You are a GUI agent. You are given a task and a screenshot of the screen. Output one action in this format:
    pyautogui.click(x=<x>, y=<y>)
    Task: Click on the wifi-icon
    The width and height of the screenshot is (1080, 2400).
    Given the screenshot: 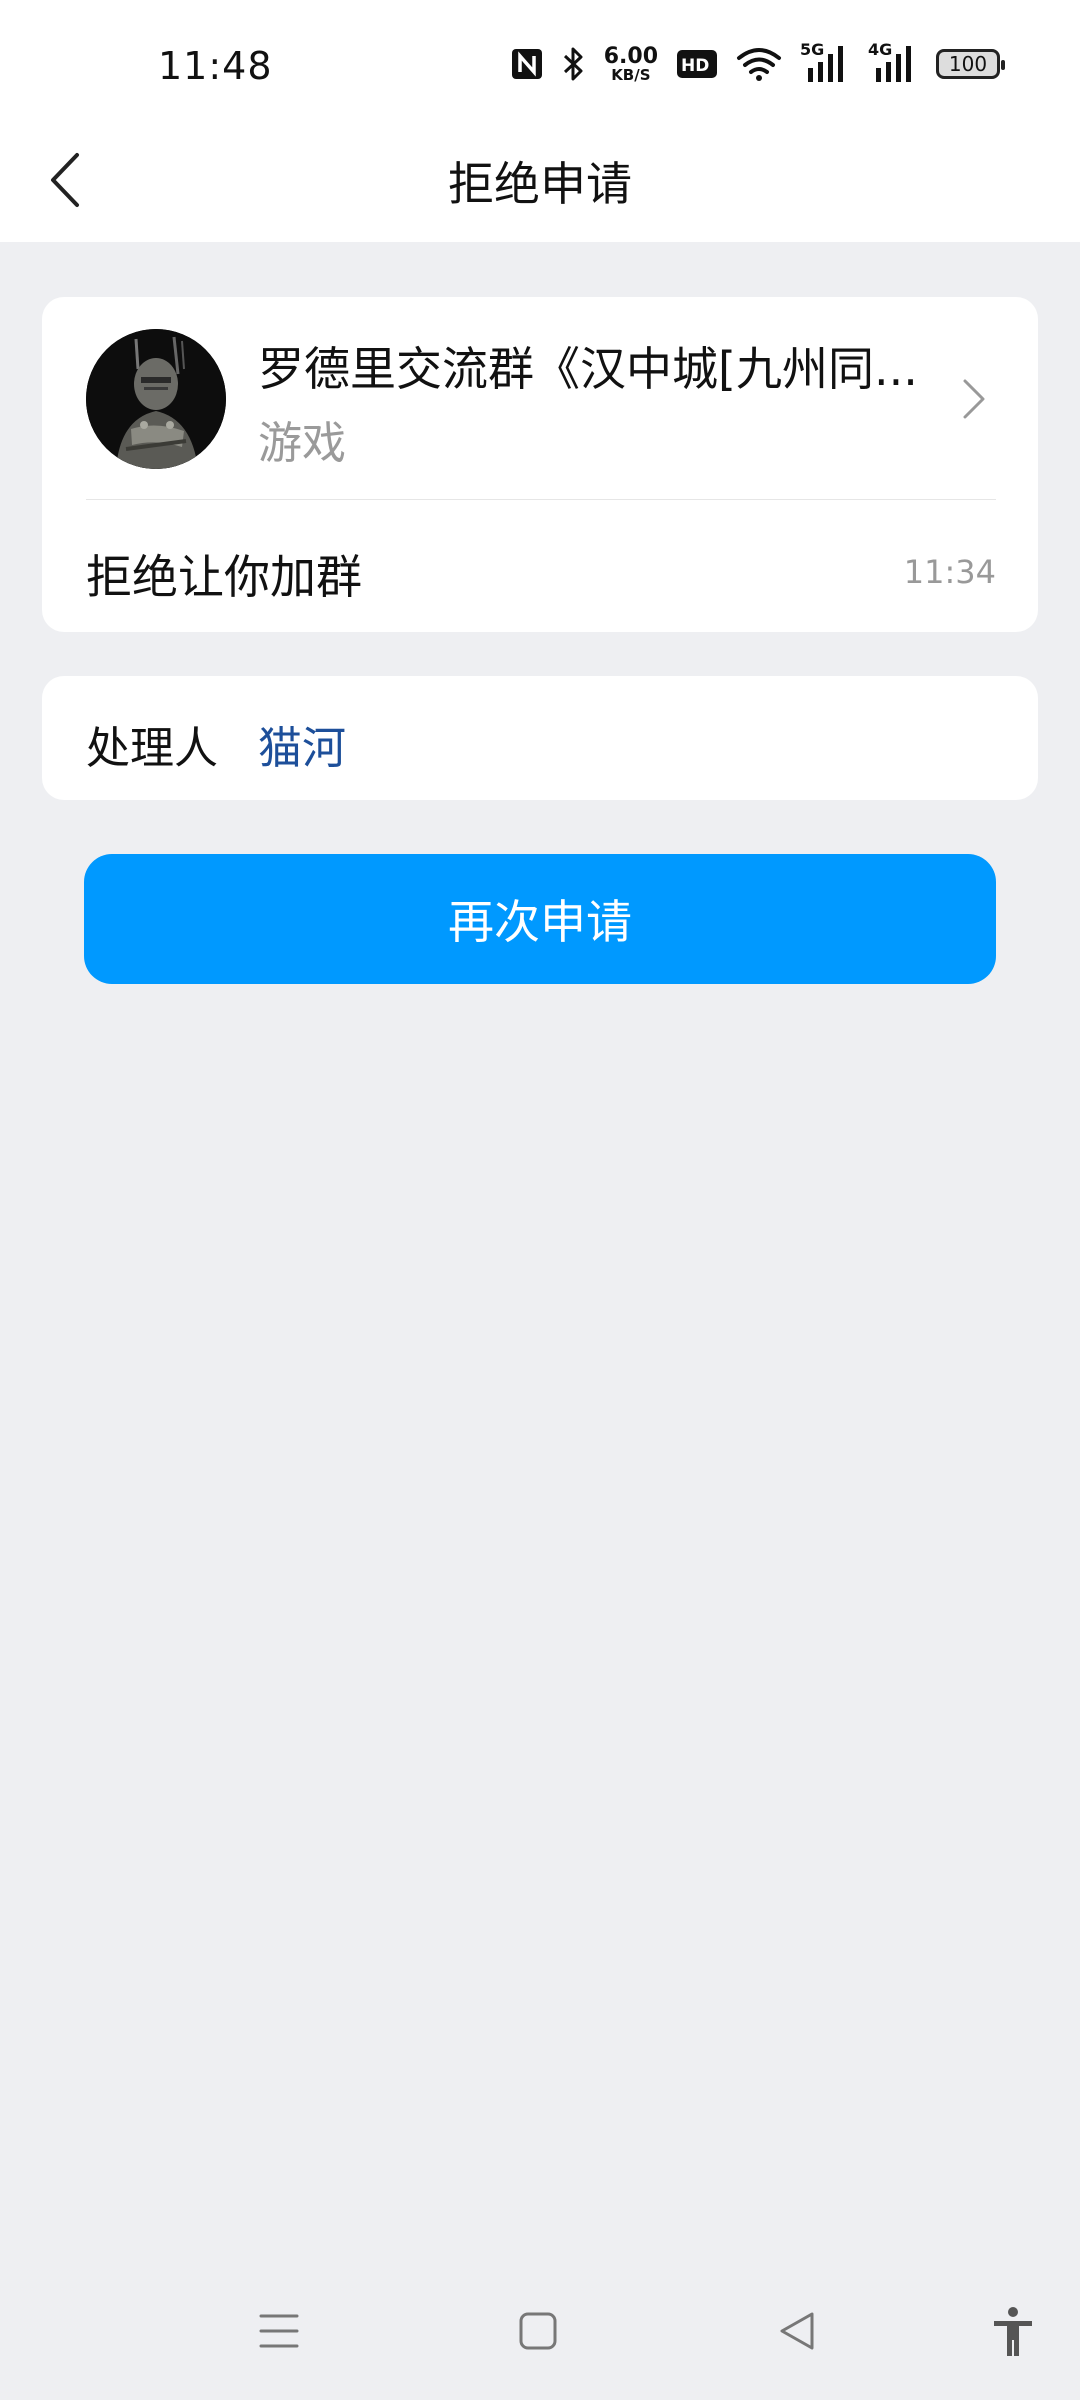 What is the action you would take?
    pyautogui.click(x=759, y=64)
    